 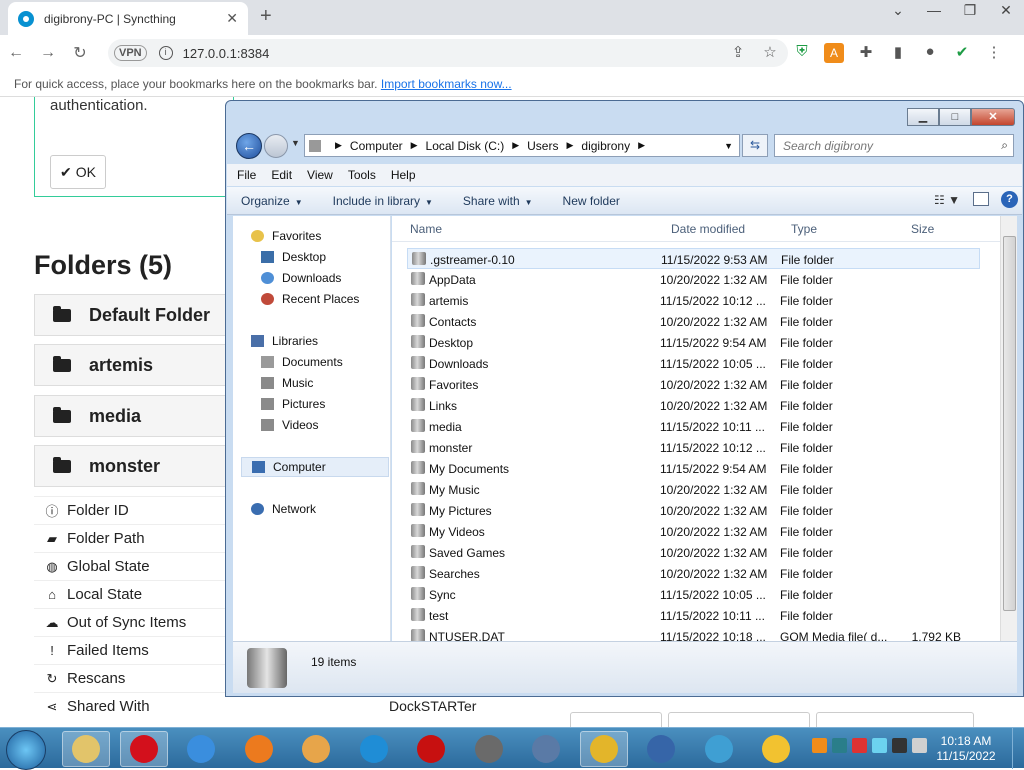 What do you see at coordinates (930, 53) in the screenshot?
I see `profile-avatar-icon: ●` at bounding box center [930, 53].